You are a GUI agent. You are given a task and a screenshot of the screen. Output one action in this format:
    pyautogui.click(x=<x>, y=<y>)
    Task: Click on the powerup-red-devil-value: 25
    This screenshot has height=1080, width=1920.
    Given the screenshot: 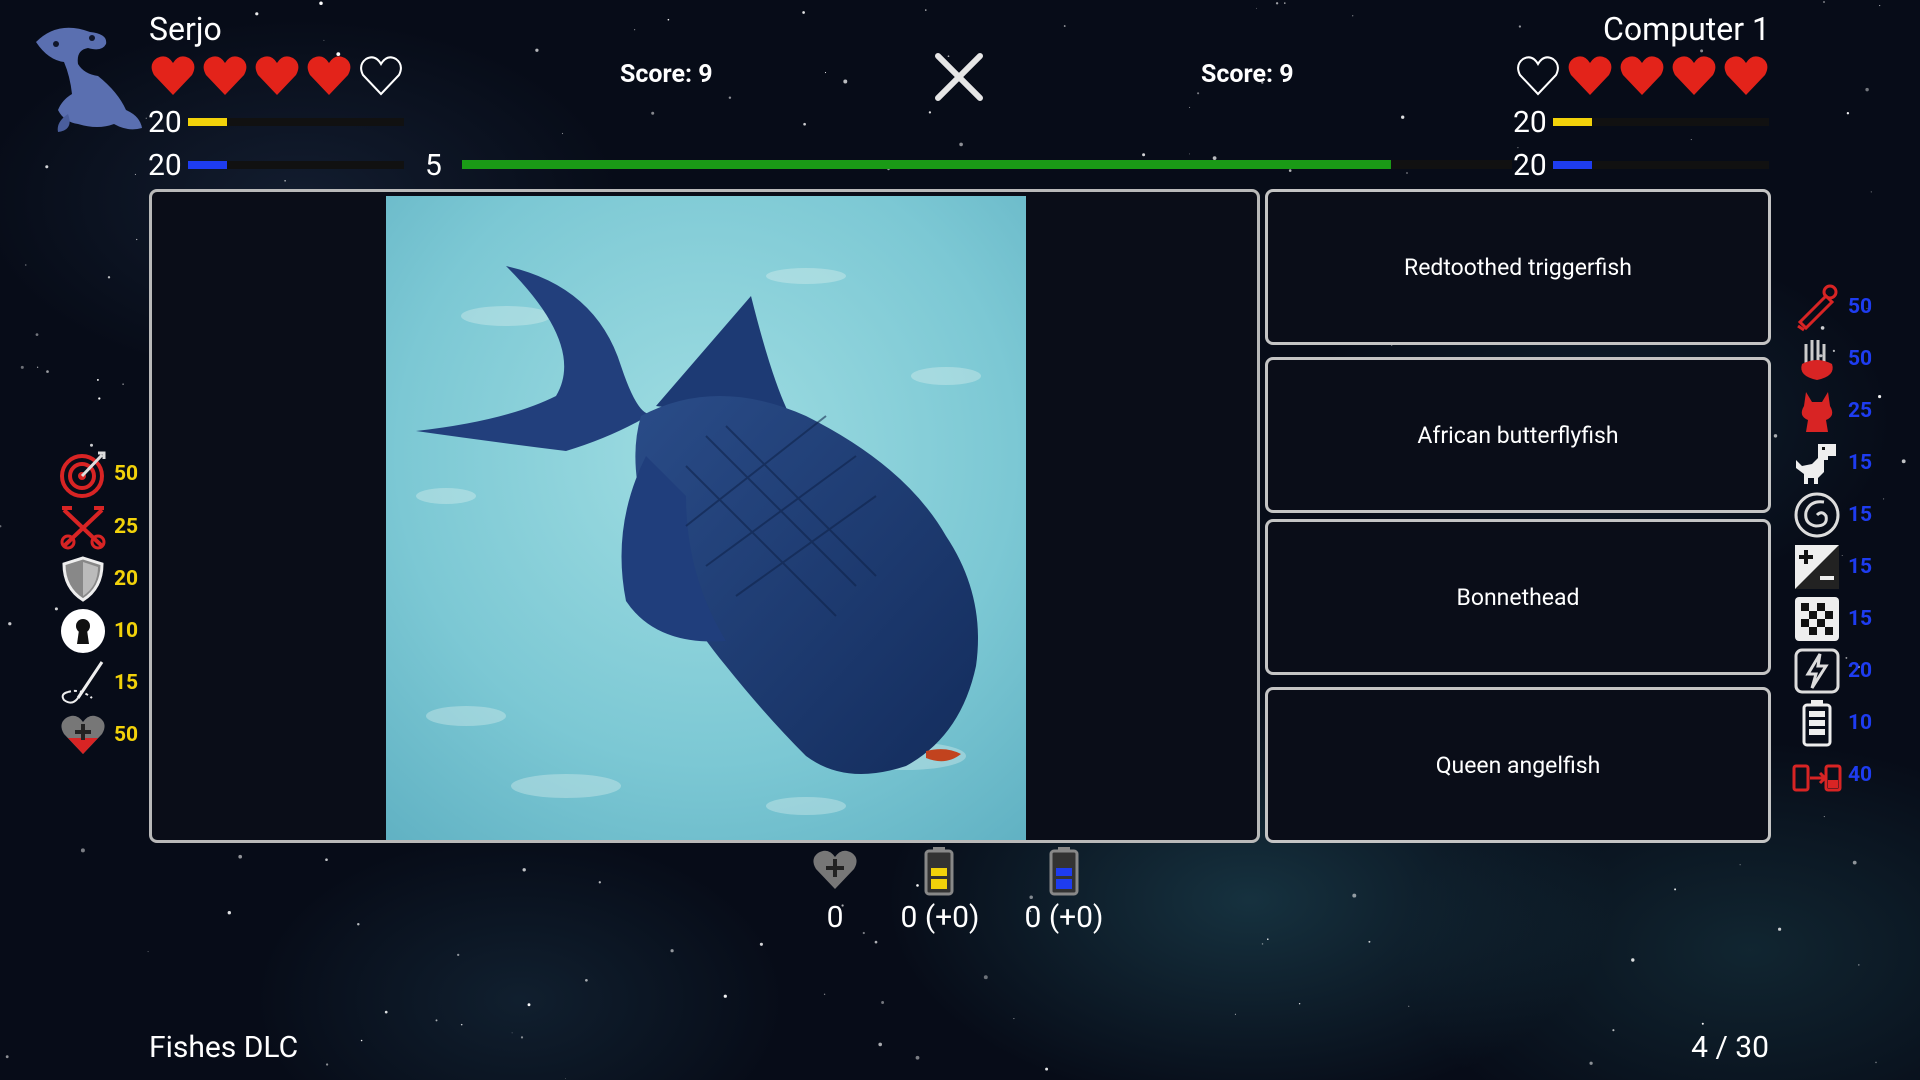 What is the action you would take?
    pyautogui.click(x=1868, y=411)
    